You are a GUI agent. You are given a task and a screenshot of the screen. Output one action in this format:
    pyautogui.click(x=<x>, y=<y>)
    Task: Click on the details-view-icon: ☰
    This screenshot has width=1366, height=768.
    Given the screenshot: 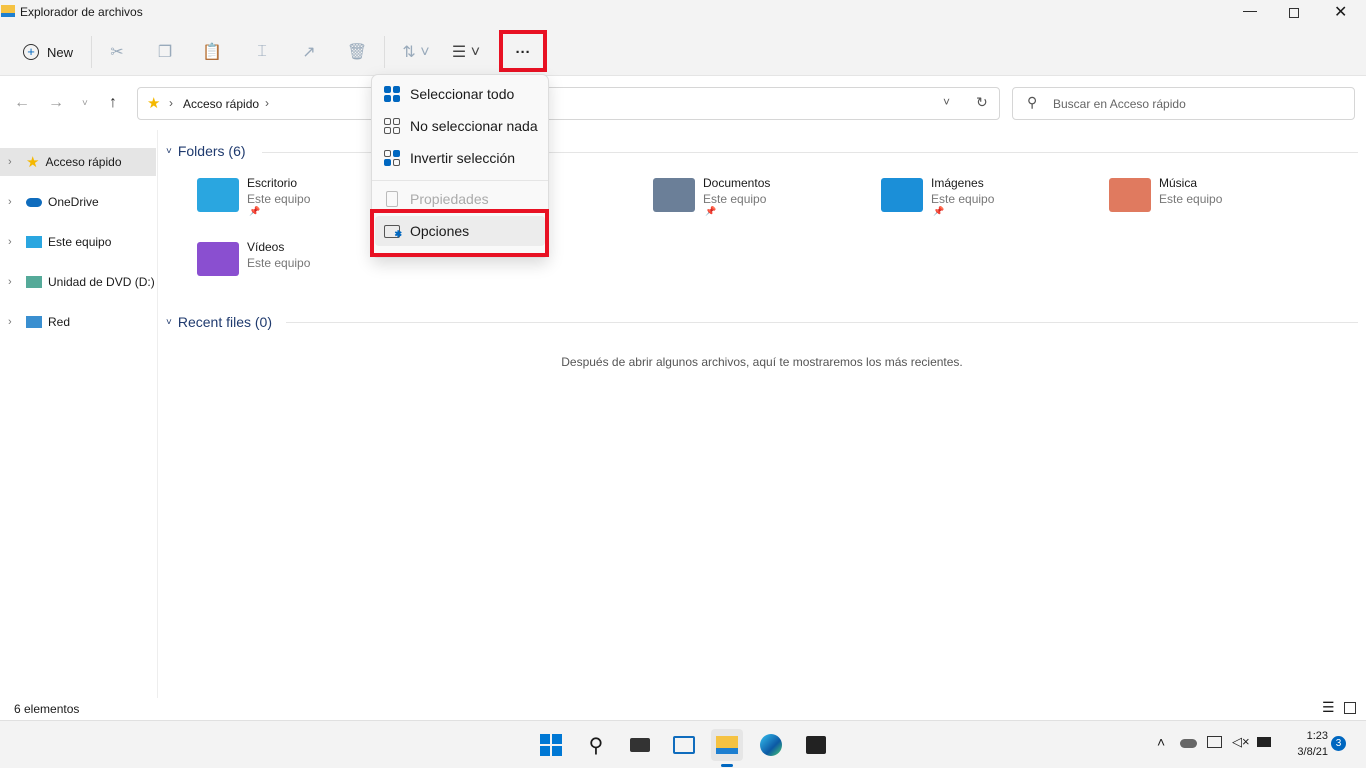 What is the action you would take?
    pyautogui.click(x=1328, y=707)
    